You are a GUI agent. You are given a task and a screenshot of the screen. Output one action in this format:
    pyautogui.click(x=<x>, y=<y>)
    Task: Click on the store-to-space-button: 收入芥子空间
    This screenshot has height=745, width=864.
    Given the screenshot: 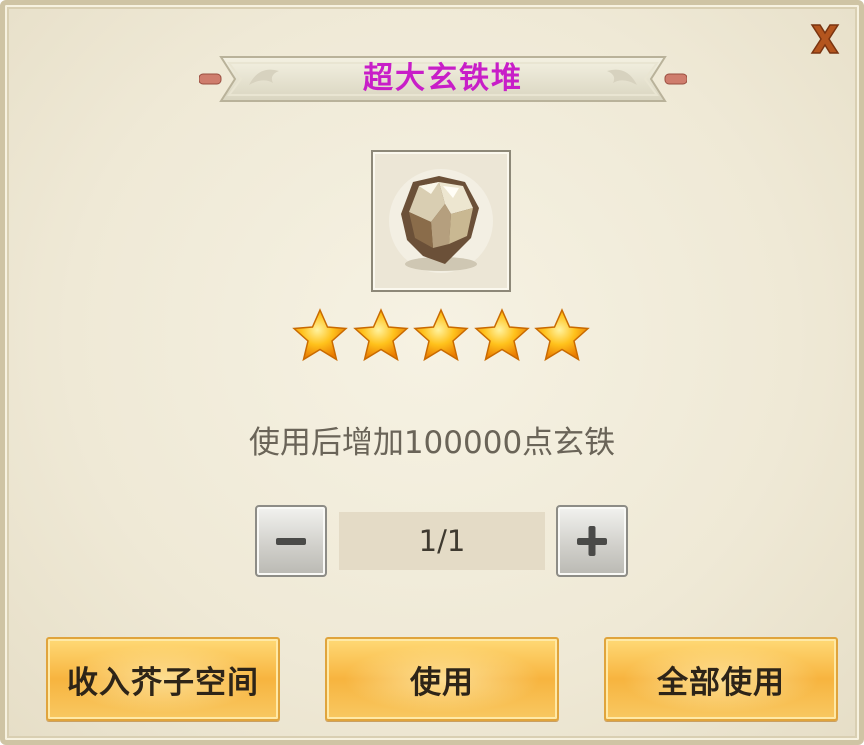 What is the action you would take?
    pyautogui.click(x=163, y=679)
    